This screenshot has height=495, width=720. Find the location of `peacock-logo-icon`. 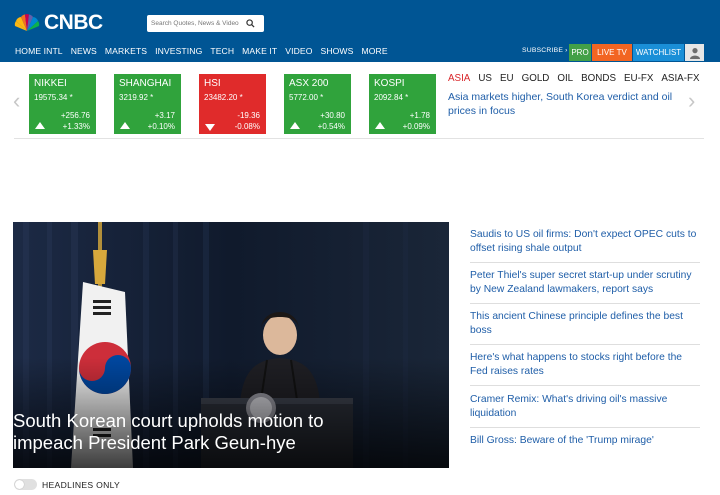

peacock-logo-icon is located at coordinates (27, 22).